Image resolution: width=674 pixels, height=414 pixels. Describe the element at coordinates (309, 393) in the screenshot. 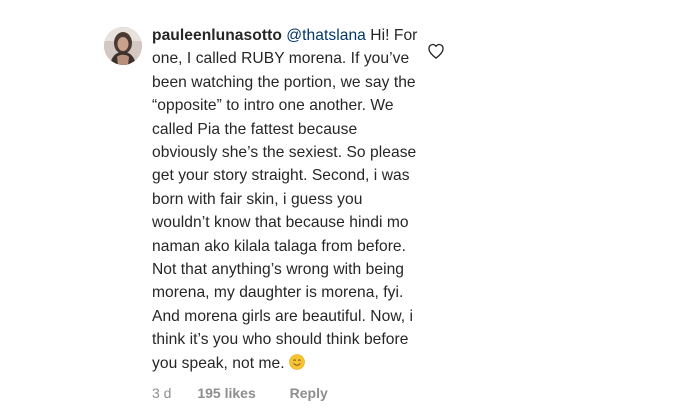

I see `reply-button: Reply` at that location.